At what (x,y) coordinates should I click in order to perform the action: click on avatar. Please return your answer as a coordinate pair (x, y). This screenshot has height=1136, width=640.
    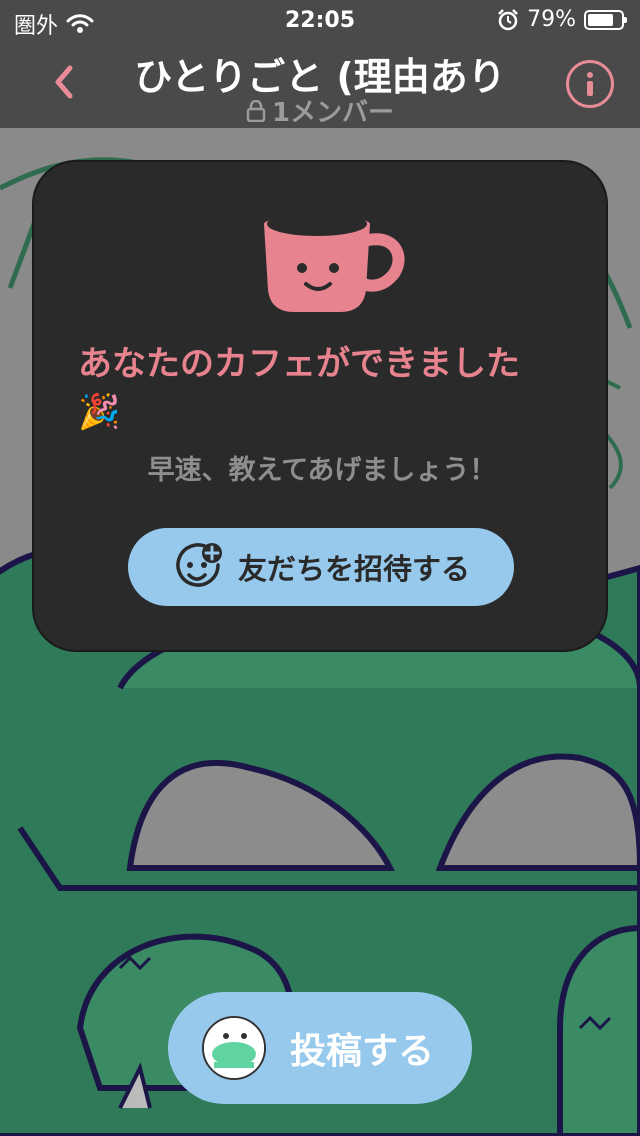
    Looking at the image, I should click on (234, 1048).